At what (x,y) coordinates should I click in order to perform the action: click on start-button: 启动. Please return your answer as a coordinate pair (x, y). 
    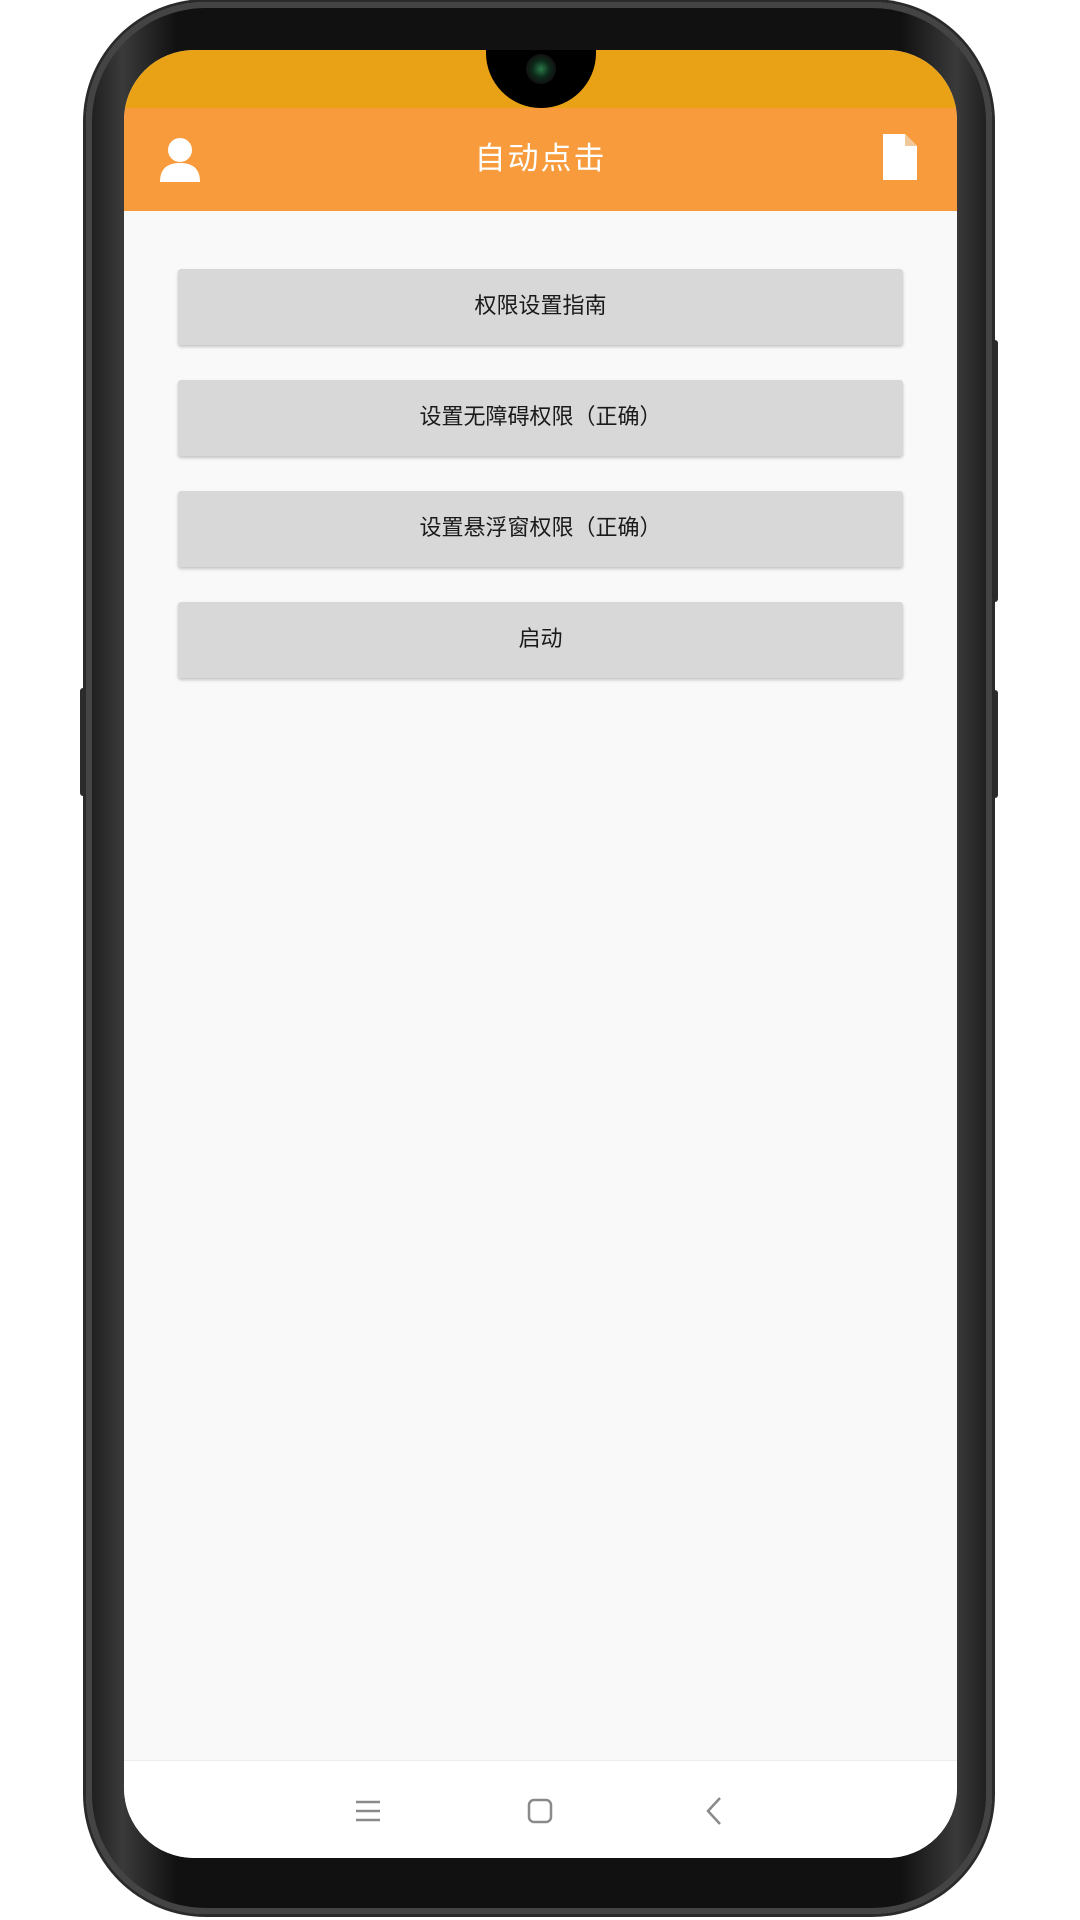
    Looking at the image, I should click on (540, 640).